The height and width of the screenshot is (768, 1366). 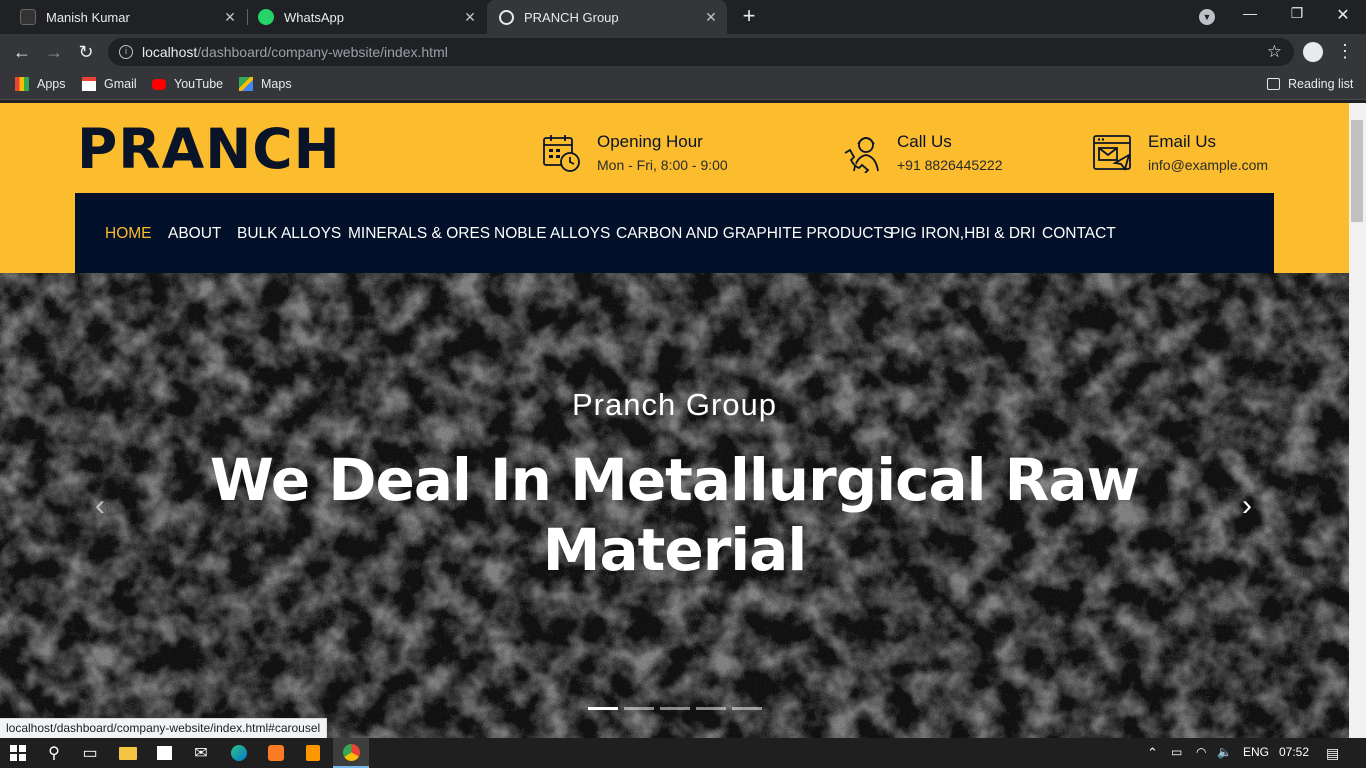 I want to click on start-windows-icon, so click(x=18, y=753).